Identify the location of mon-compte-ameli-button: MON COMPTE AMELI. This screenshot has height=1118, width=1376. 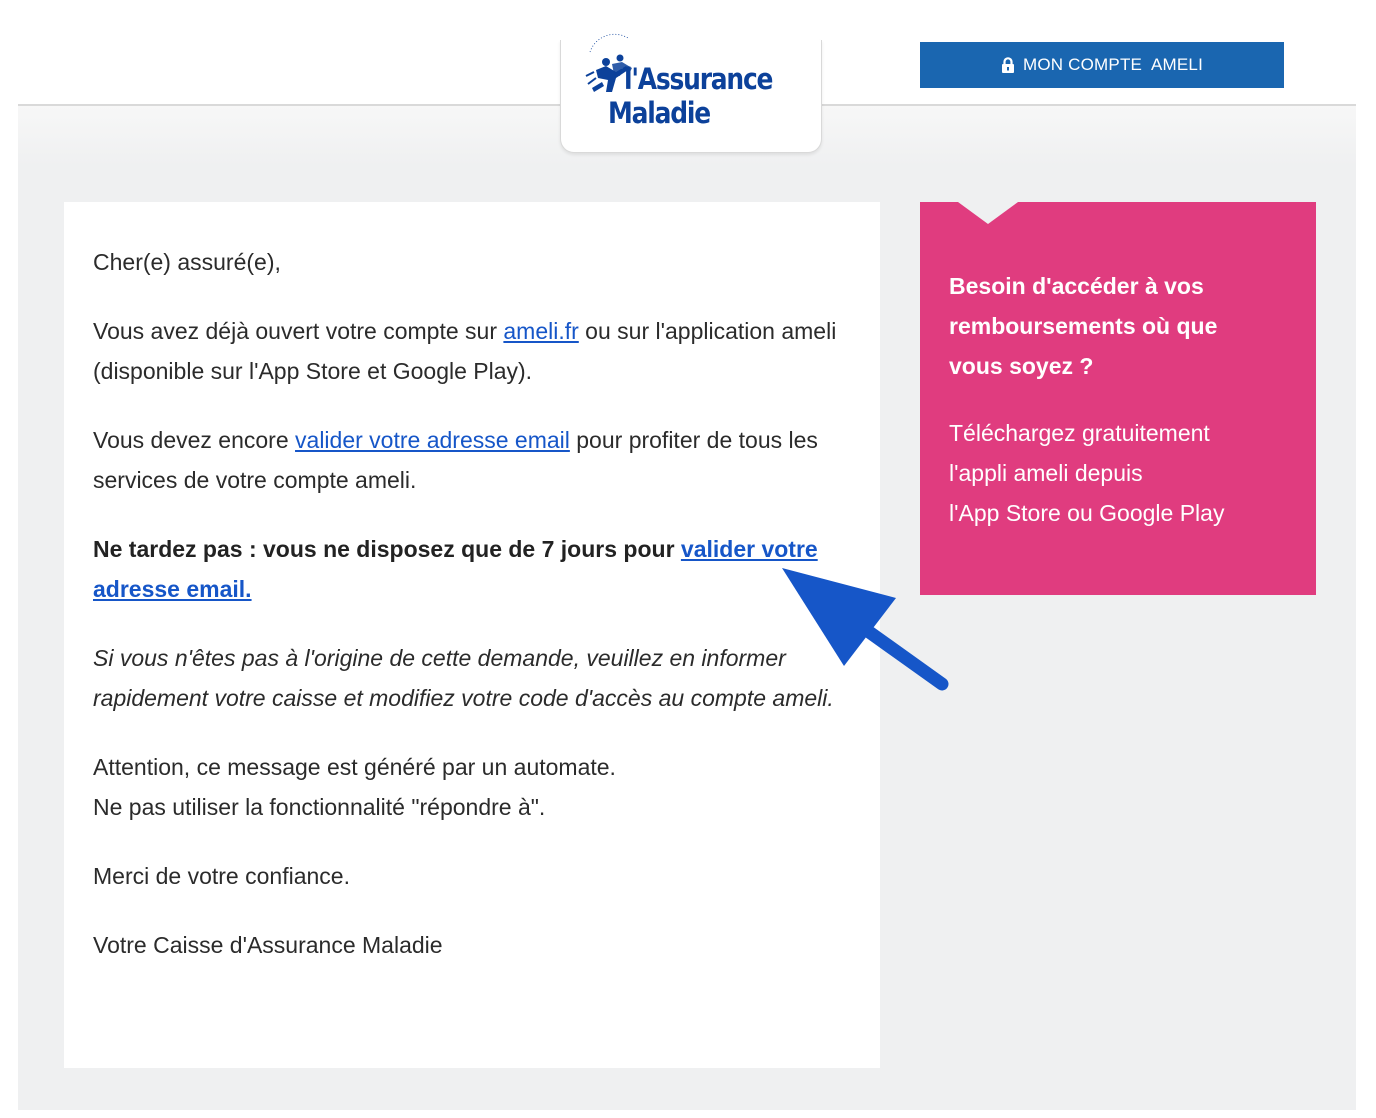
(1102, 65).